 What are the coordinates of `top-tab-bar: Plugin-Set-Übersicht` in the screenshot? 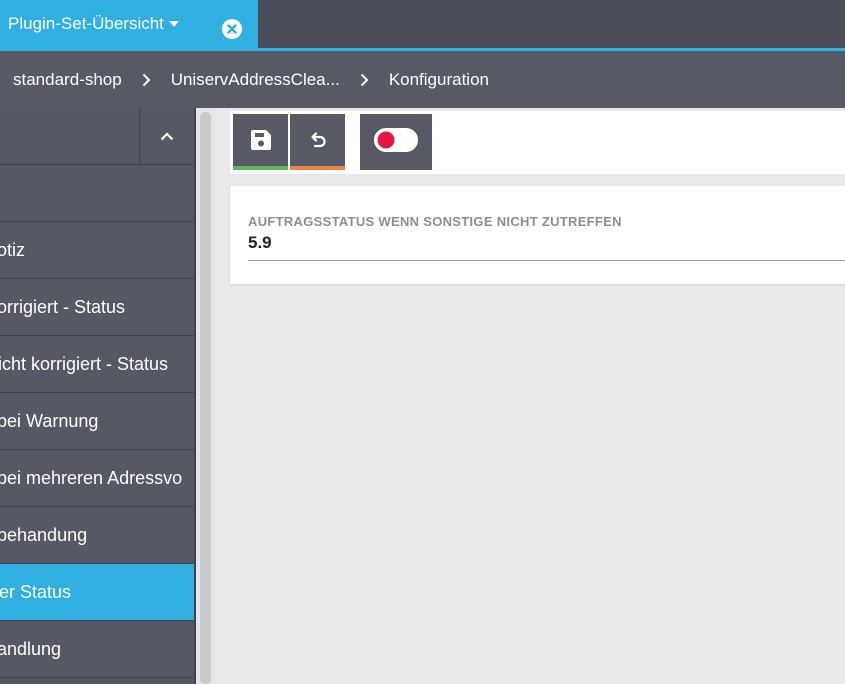 It's located at (422, 25).